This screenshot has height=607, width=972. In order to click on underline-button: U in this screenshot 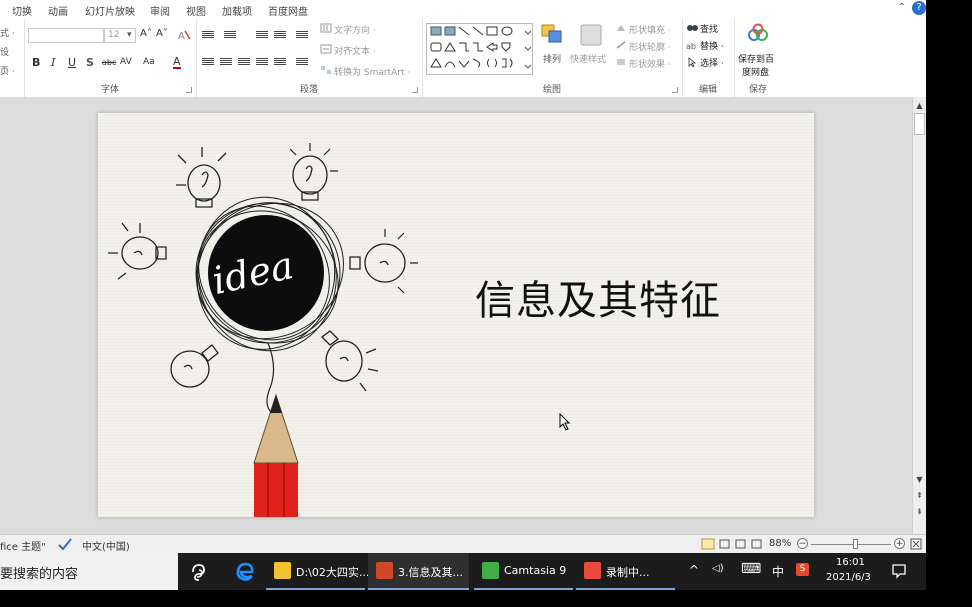, I will do `click(72, 62)`.